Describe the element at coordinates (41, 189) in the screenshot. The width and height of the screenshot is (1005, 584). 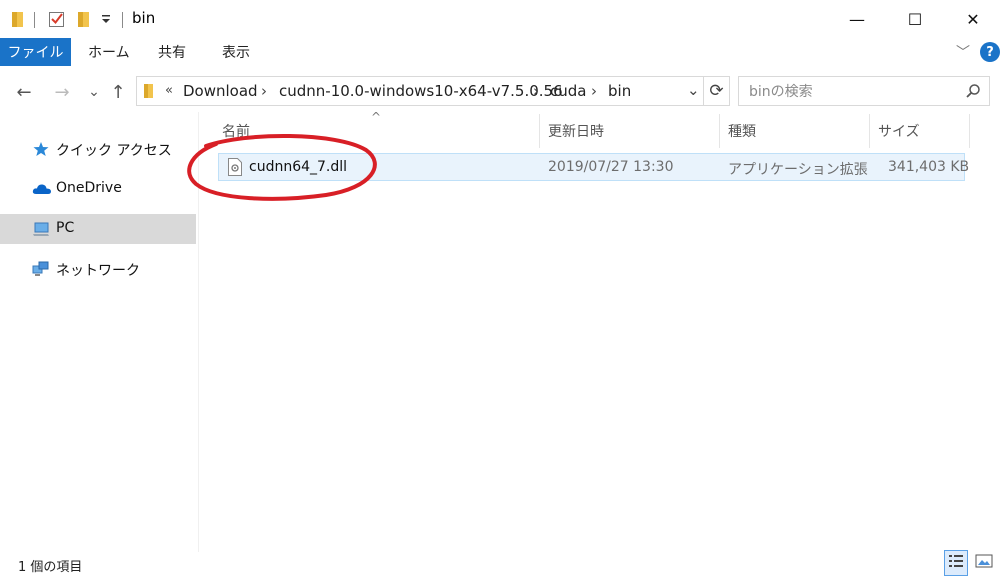
I see `cloud-icon` at that location.